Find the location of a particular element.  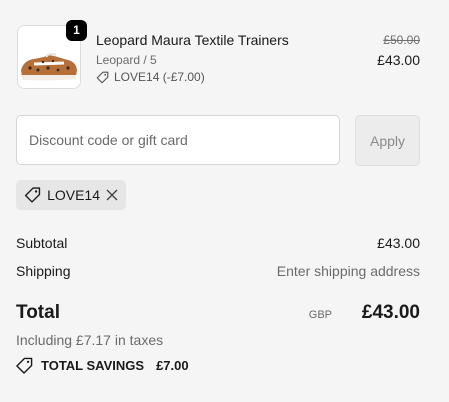

item-discount: LOVE14 (-£7.00) is located at coordinates (150, 77).